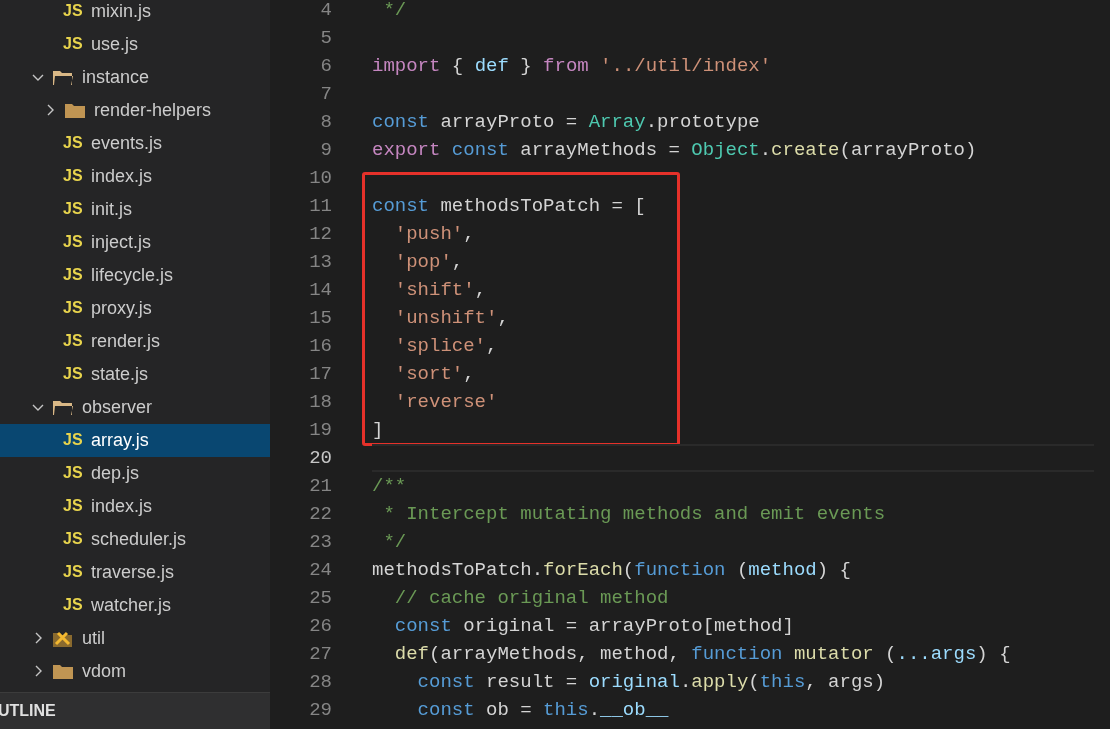 The image size is (1110, 729). What do you see at coordinates (135, 572) in the screenshot?
I see `file-tree-item: JS traverse.js` at bounding box center [135, 572].